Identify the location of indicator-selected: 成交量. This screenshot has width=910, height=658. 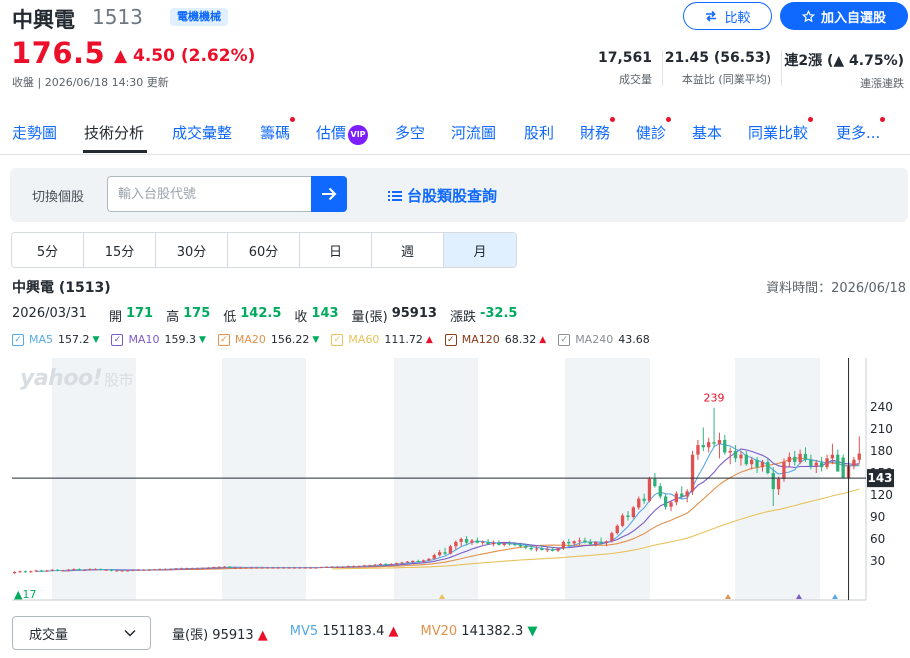
(49, 635).